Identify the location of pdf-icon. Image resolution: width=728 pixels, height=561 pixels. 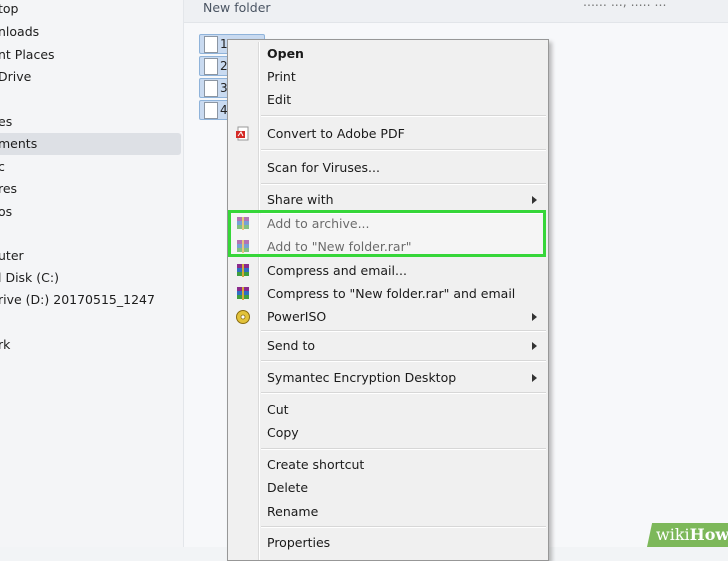
(242, 133).